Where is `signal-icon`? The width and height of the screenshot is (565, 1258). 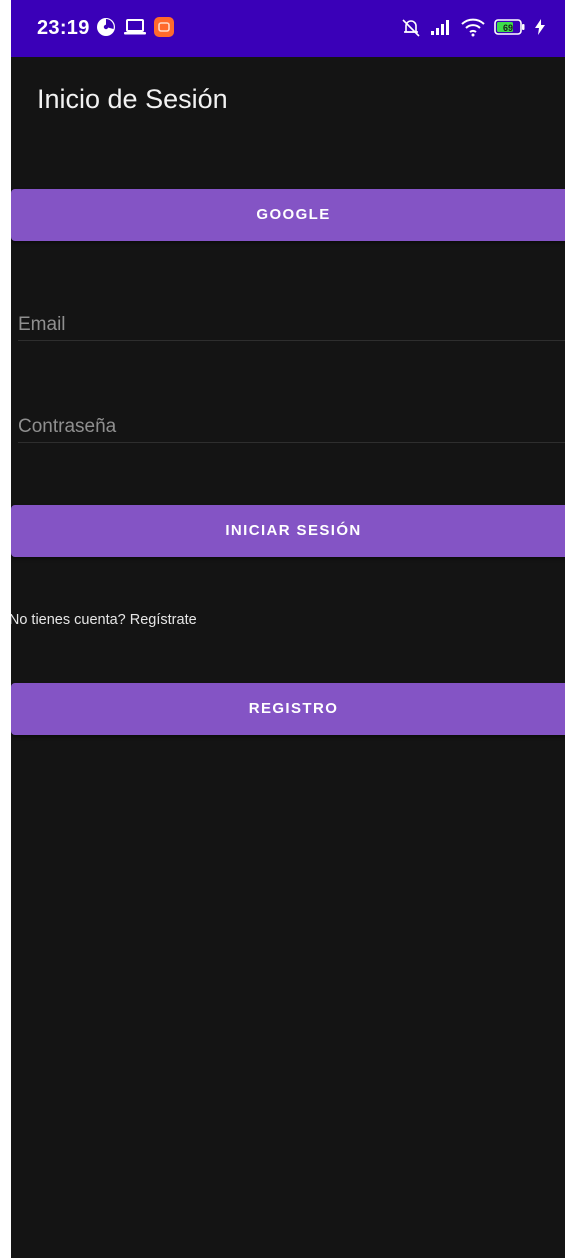
signal-icon is located at coordinates (441, 29).